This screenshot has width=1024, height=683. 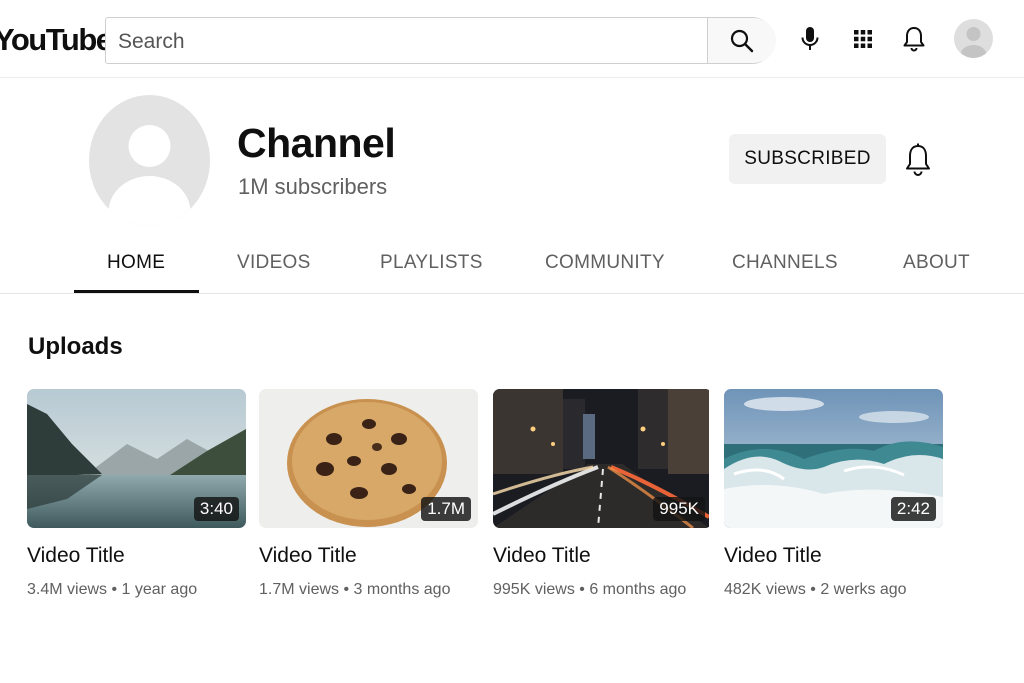 What do you see at coordinates (136, 291) in the screenshot?
I see `active-tab-indicator` at bounding box center [136, 291].